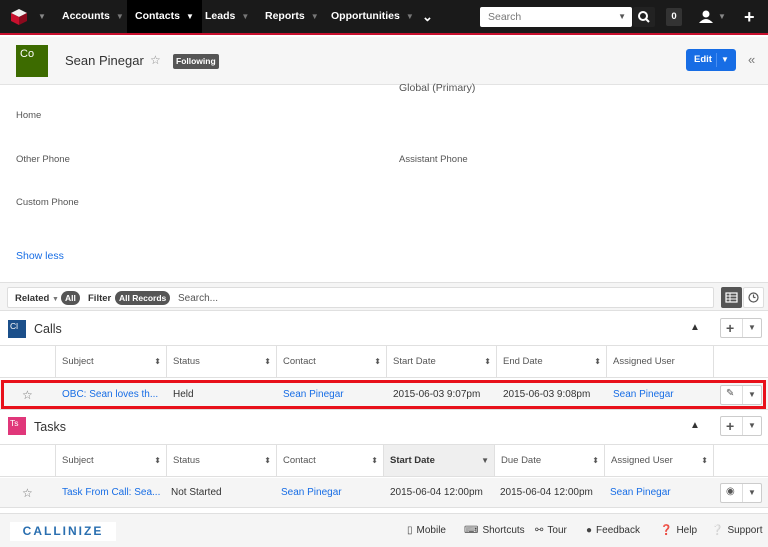  I want to click on quick-create-plus-icon: +, so click(749, 17).